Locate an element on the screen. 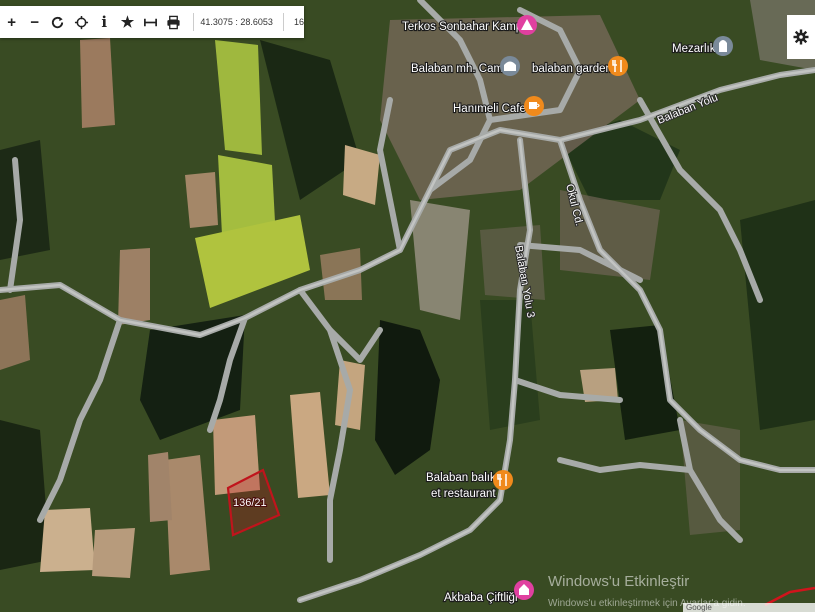  print-button is located at coordinates (173, 22).